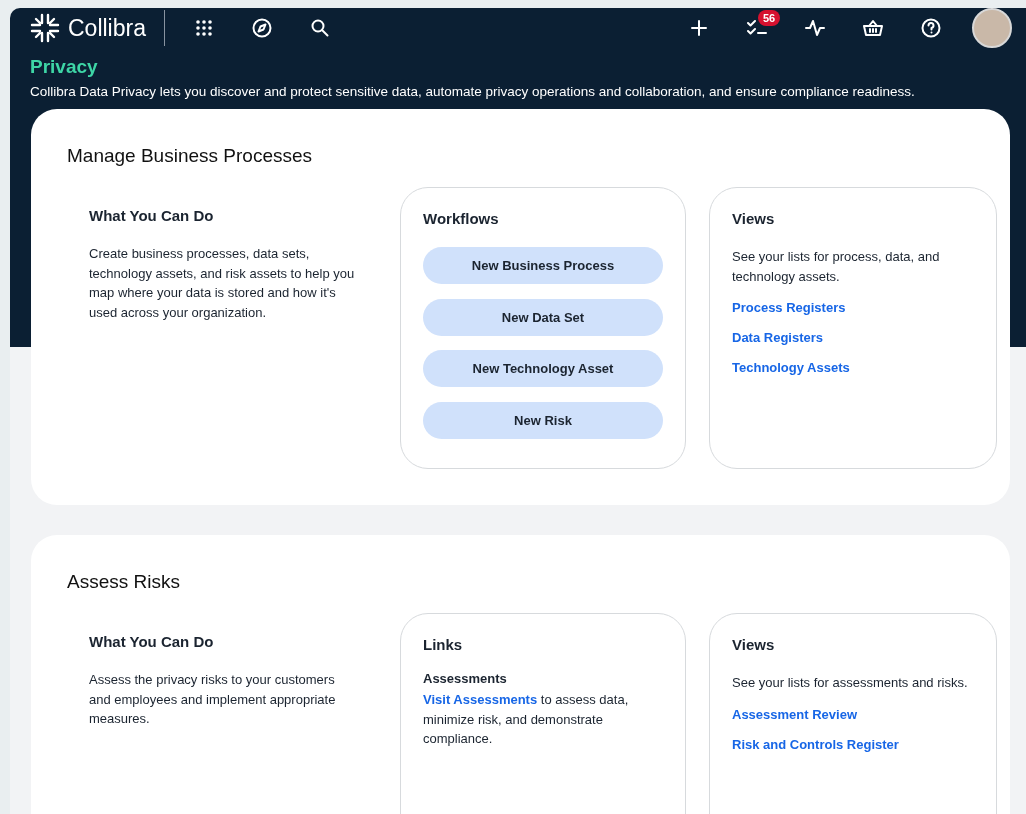 This screenshot has width=1026, height=814. Describe the element at coordinates (473, 91) in the screenshot. I see `page-description: Collibra Data Privacy lets you discover and protect sensitive data, automate privacy operations and collaboration, and ensure compliance readiness.` at that location.